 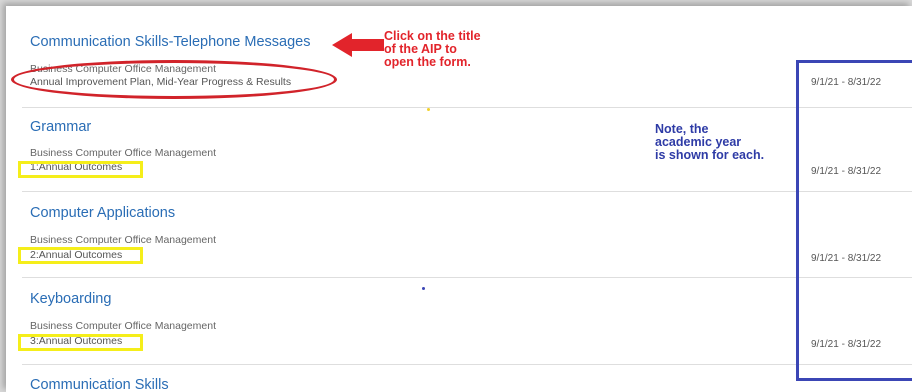 I want to click on callout-line: is shown for each., so click(x=710, y=155).